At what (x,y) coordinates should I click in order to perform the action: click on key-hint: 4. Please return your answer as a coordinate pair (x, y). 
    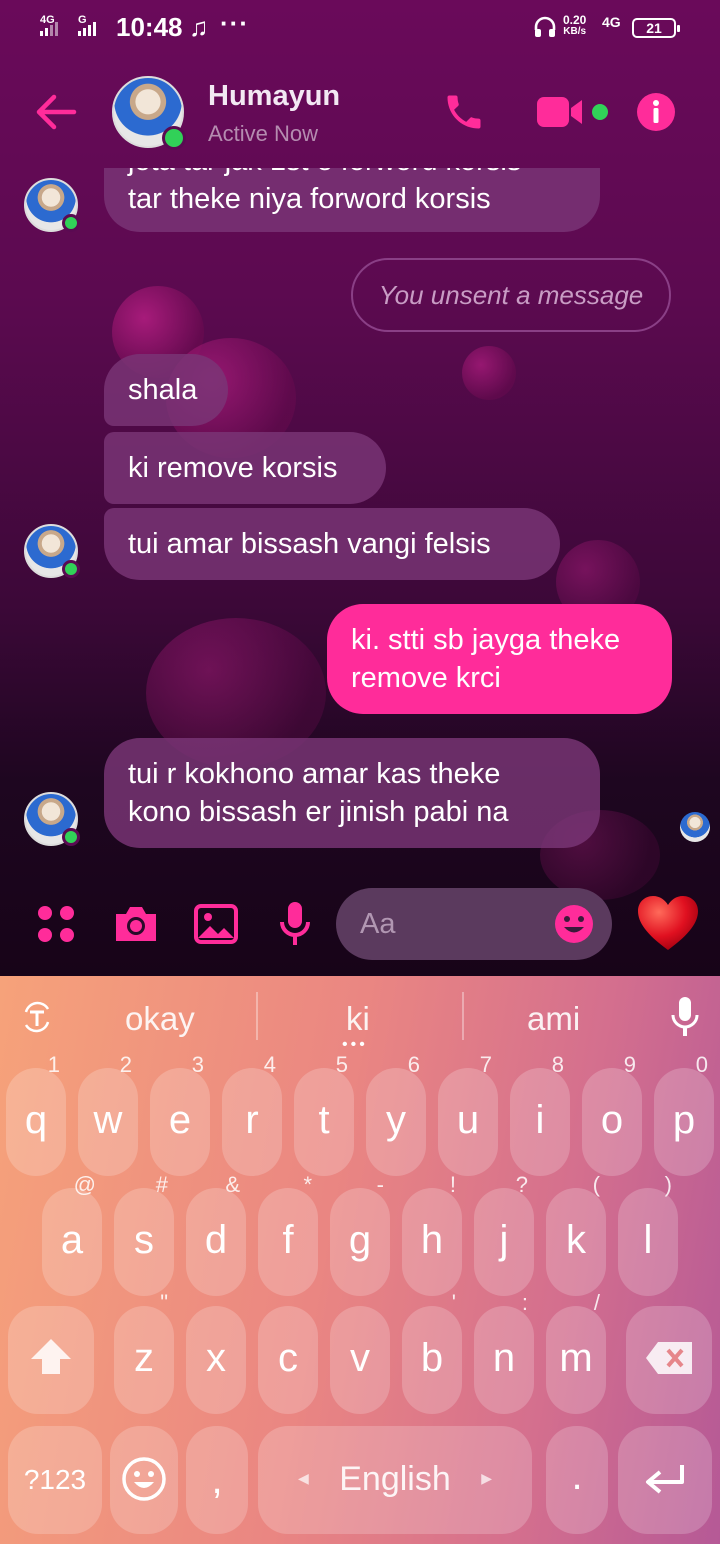
    Looking at the image, I should click on (269, 1064).